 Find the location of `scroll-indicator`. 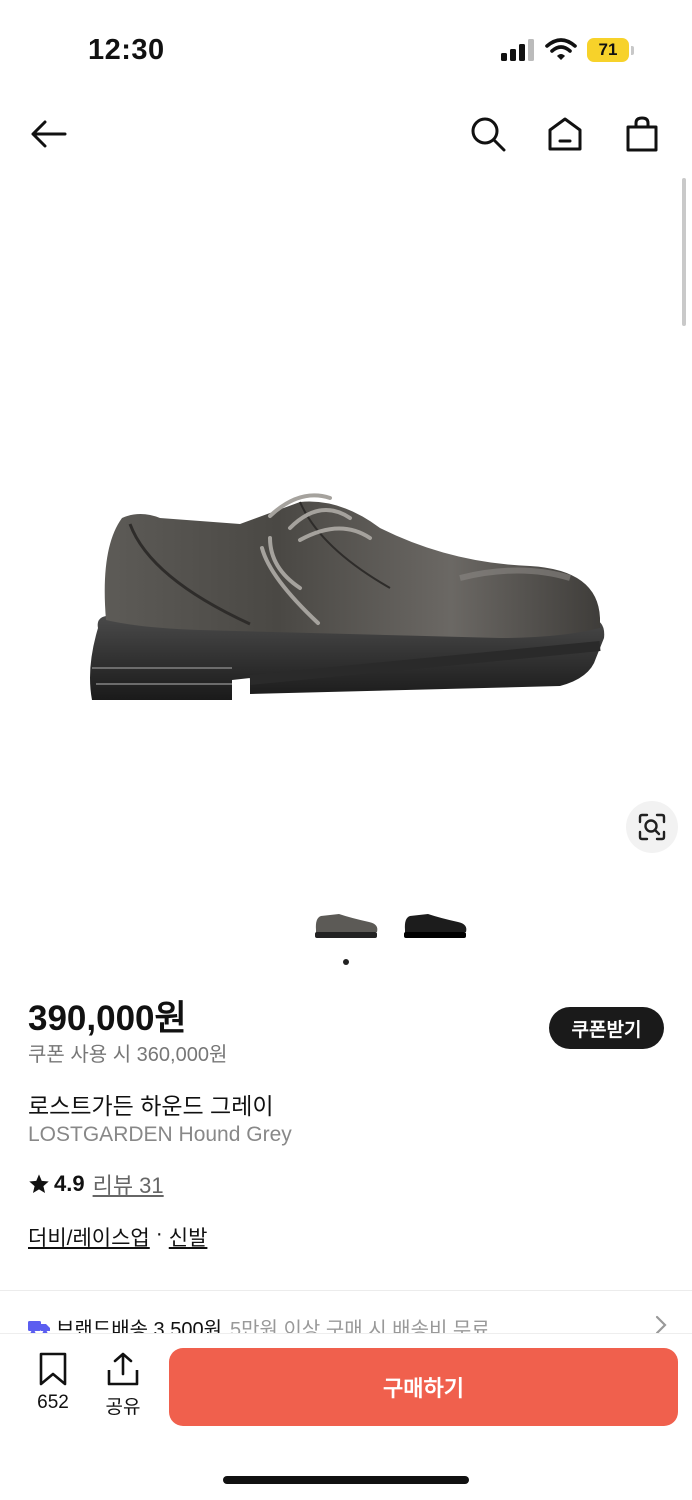

scroll-indicator is located at coordinates (684, 252).